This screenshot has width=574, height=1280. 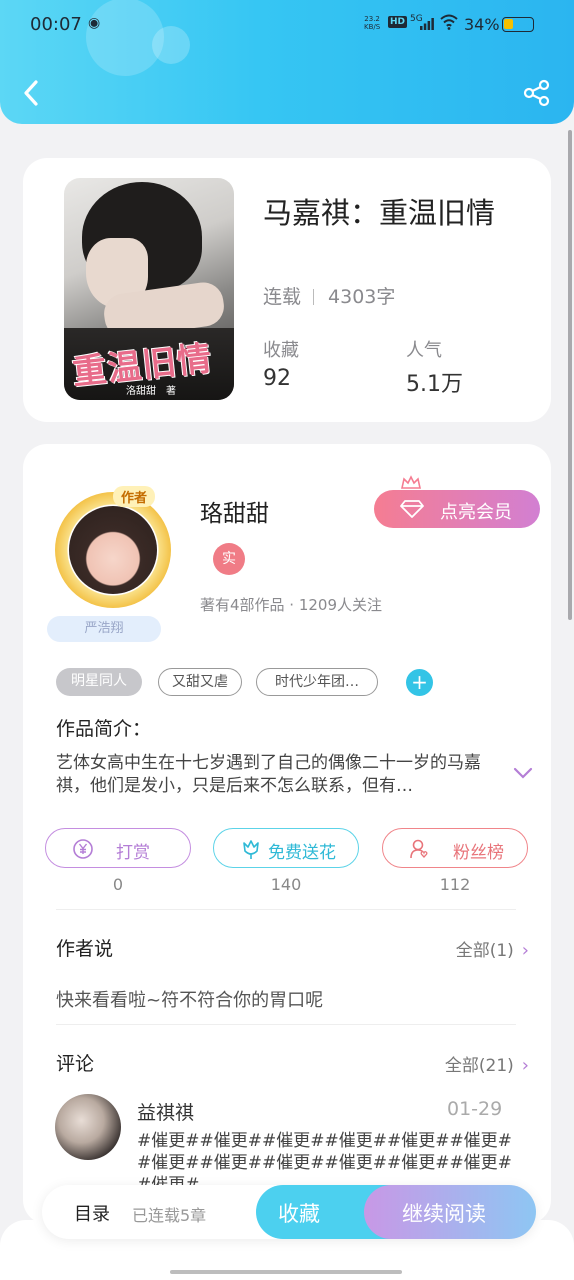 What do you see at coordinates (537, 93) in the screenshot?
I see `share-icon` at bounding box center [537, 93].